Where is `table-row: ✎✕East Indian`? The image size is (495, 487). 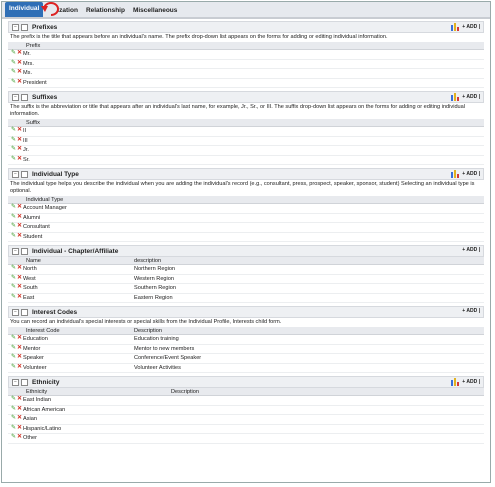 table-row: ✎✕East Indian is located at coordinates (246, 400).